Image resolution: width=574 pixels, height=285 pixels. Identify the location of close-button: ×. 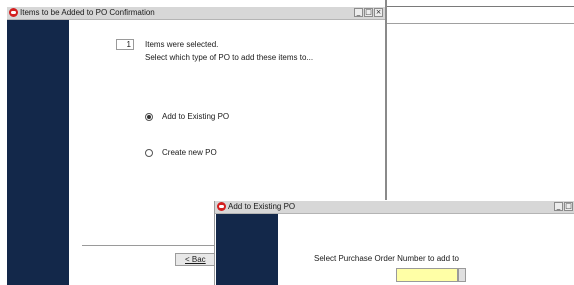
(378, 12).